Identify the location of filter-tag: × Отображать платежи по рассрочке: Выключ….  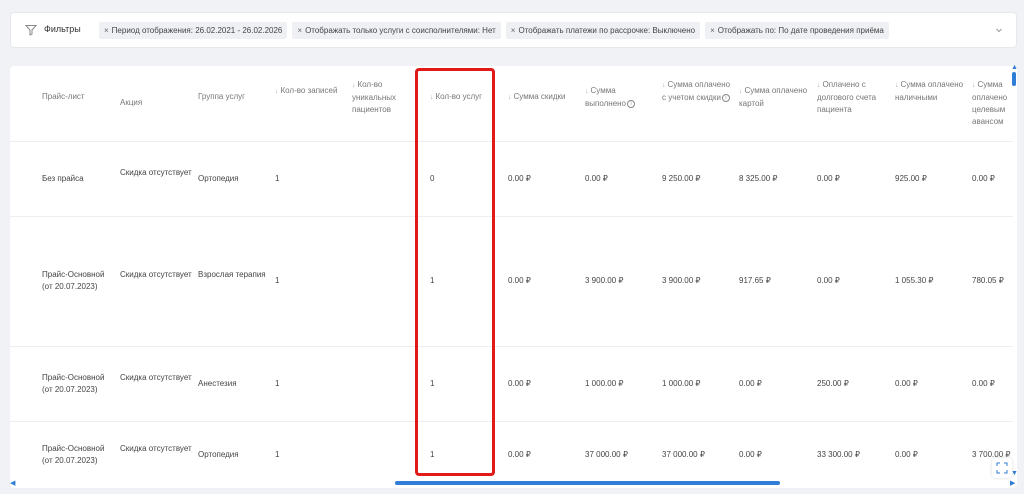
(603, 30).